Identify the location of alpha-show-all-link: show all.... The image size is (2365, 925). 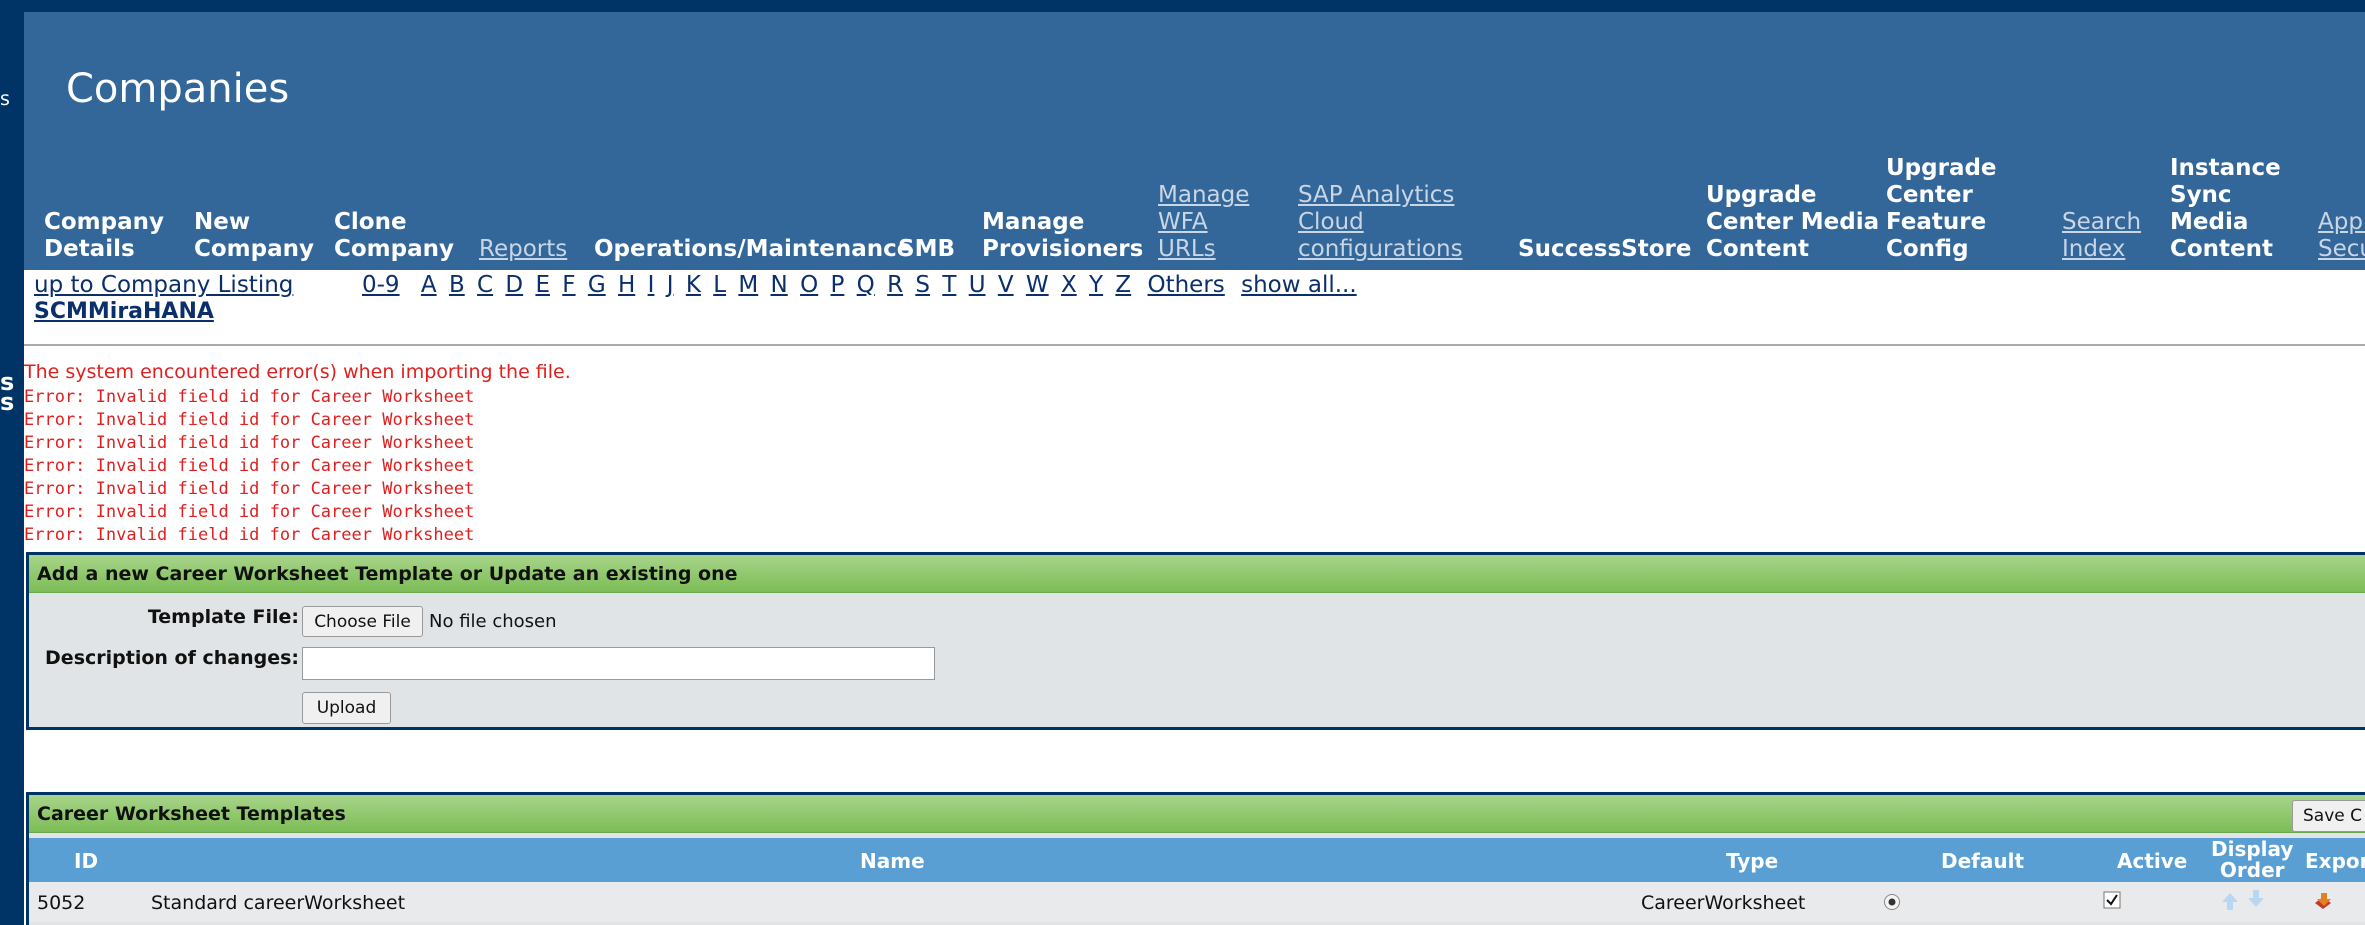
(1299, 285).